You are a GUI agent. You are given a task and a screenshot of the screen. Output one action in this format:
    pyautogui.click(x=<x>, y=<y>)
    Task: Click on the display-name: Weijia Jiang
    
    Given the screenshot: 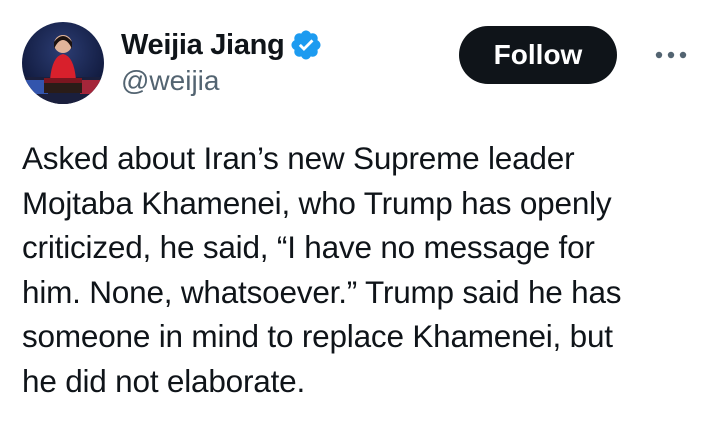 What is the action you would take?
    pyautogui.click(x=203, y=45)
    